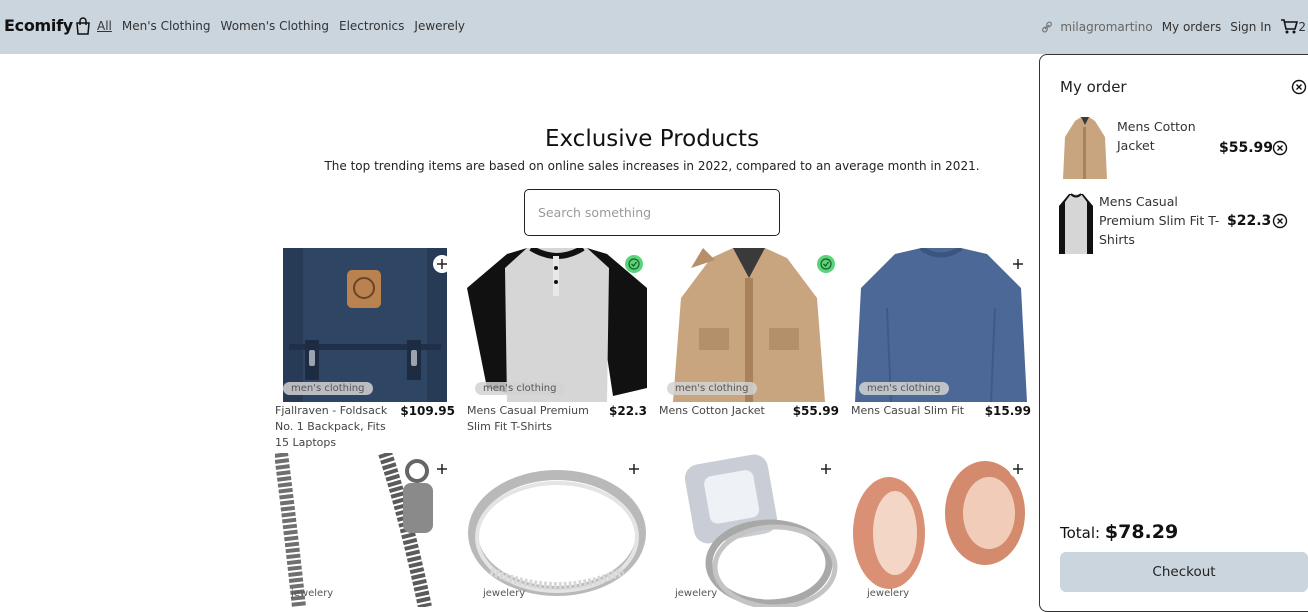 The height and width of the screenshot is (612, 1308). Describe the element at coordinates (1007, 411) in the screenshot. I see `product-price: $15.99` at that location.